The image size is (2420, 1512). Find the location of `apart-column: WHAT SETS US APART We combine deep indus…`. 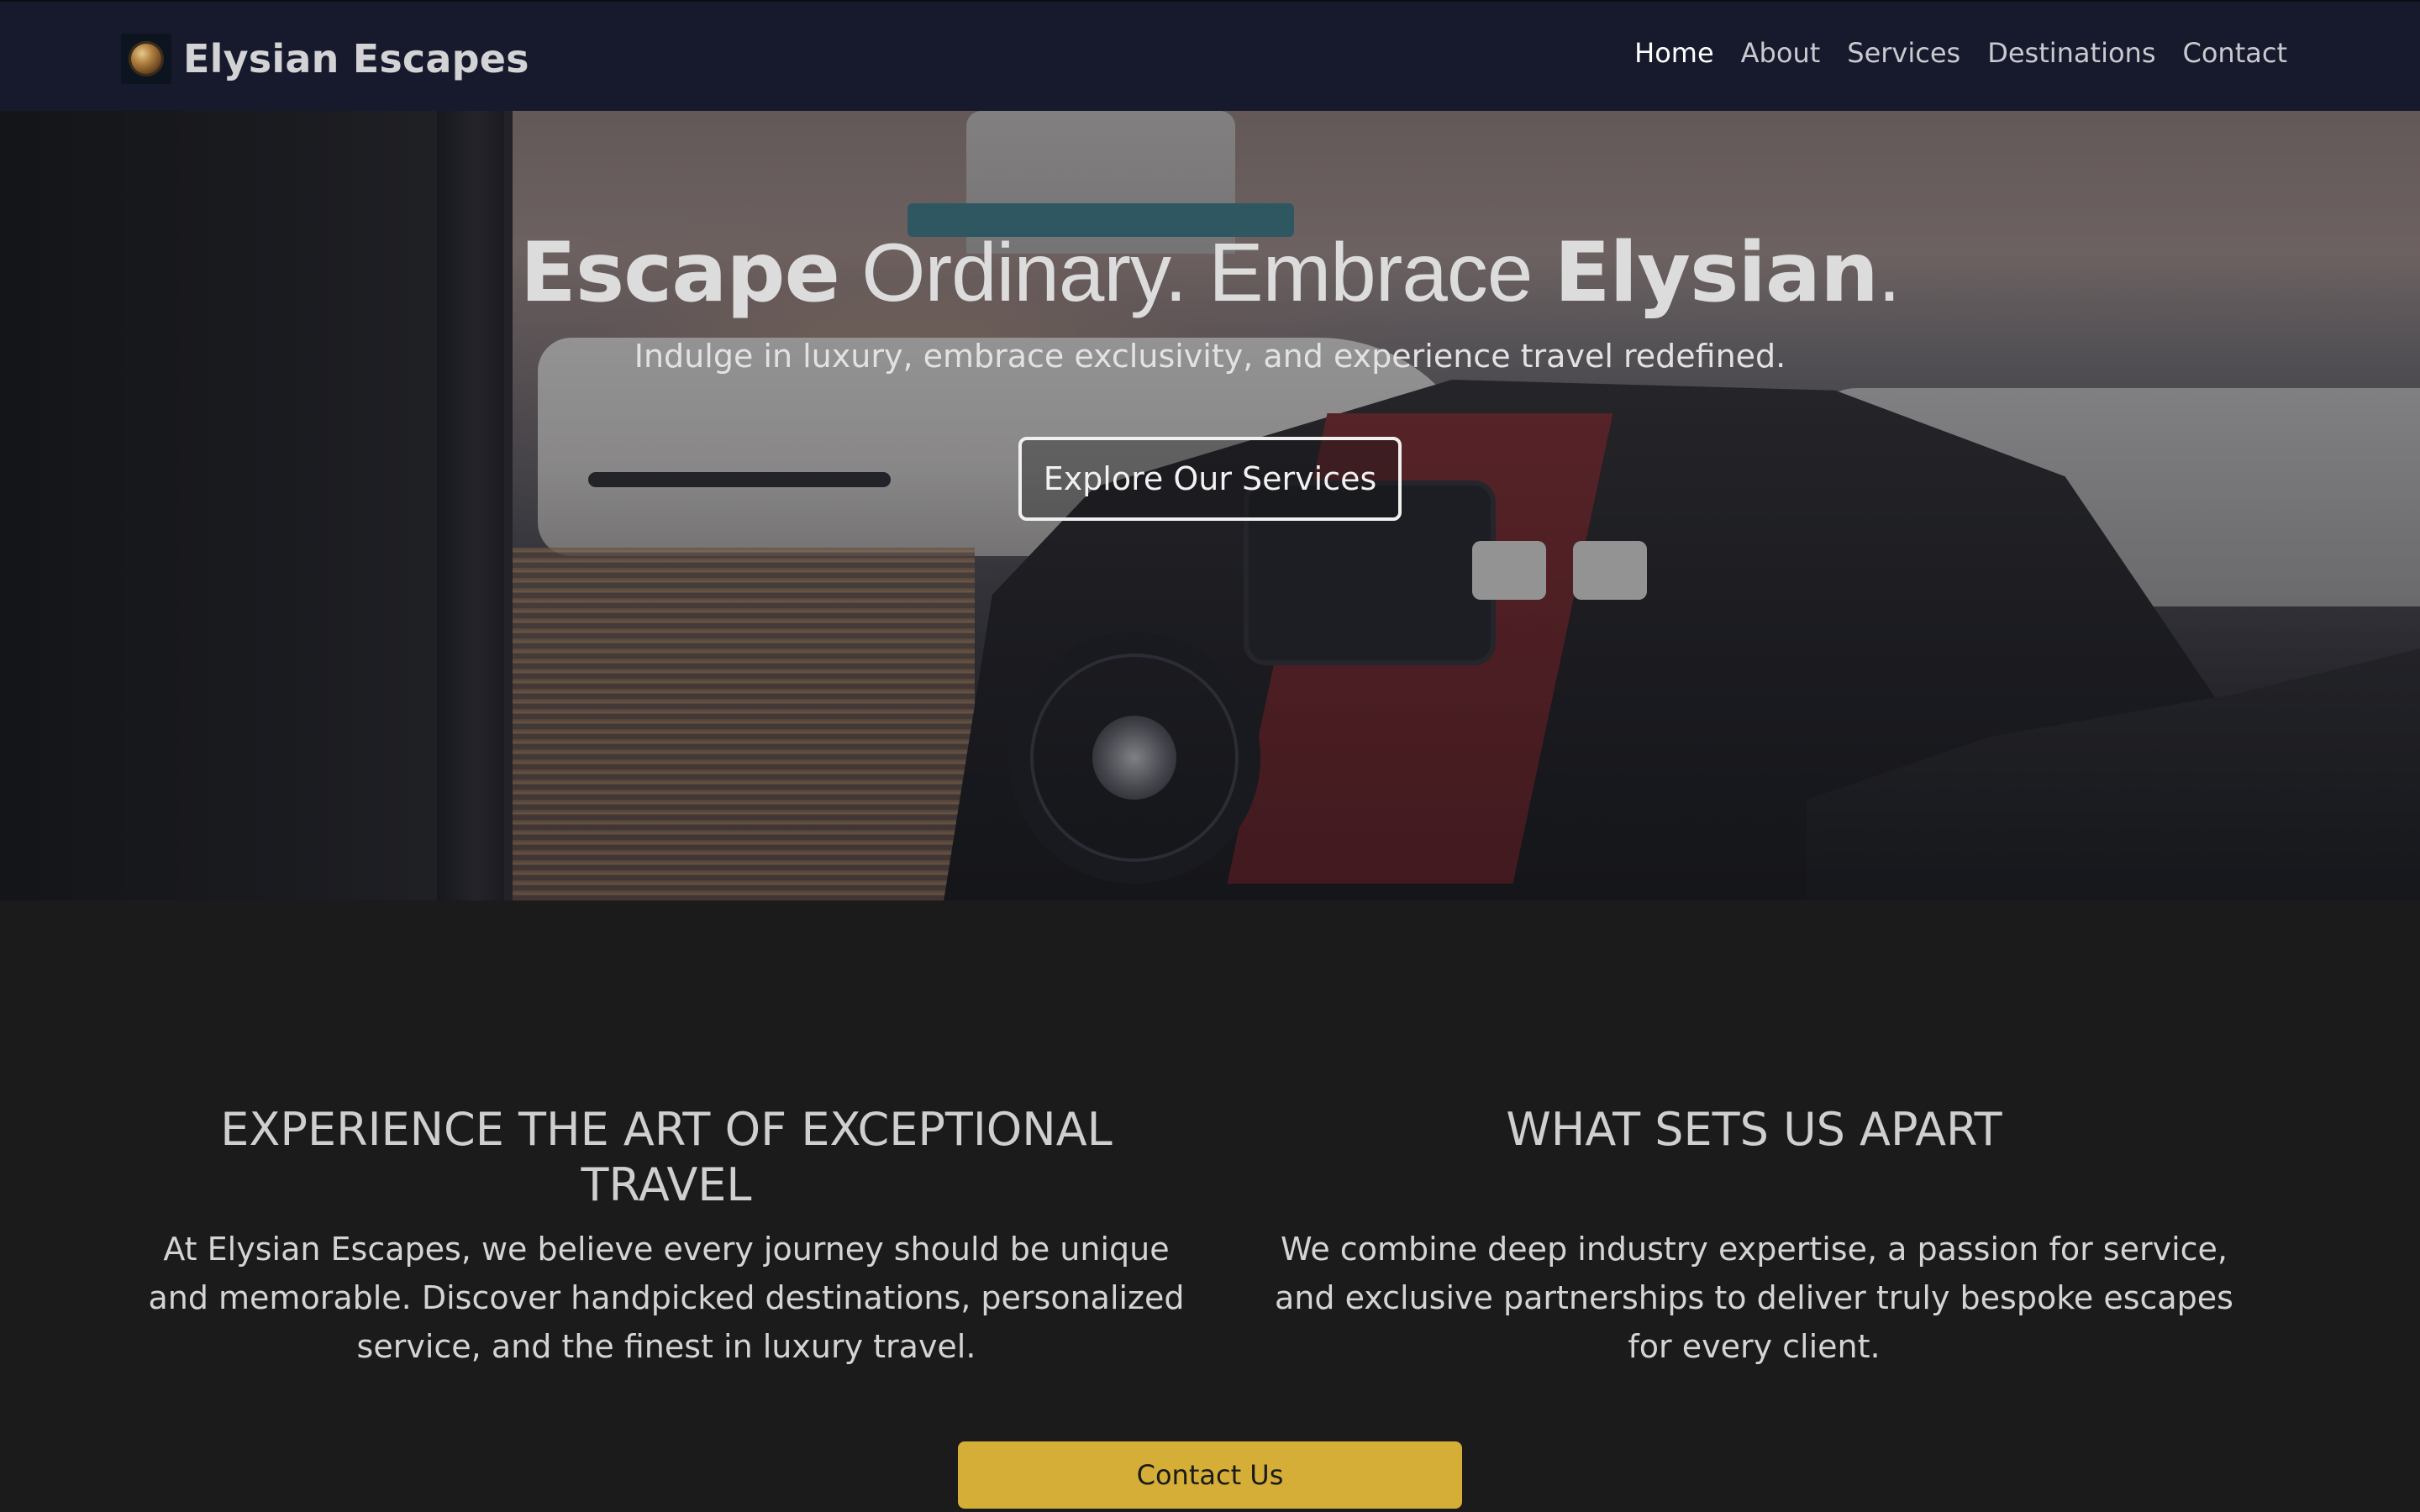

apart-column: WHAT SETS US APART We combine deep indus… is located at coordinates (1754, 1236).